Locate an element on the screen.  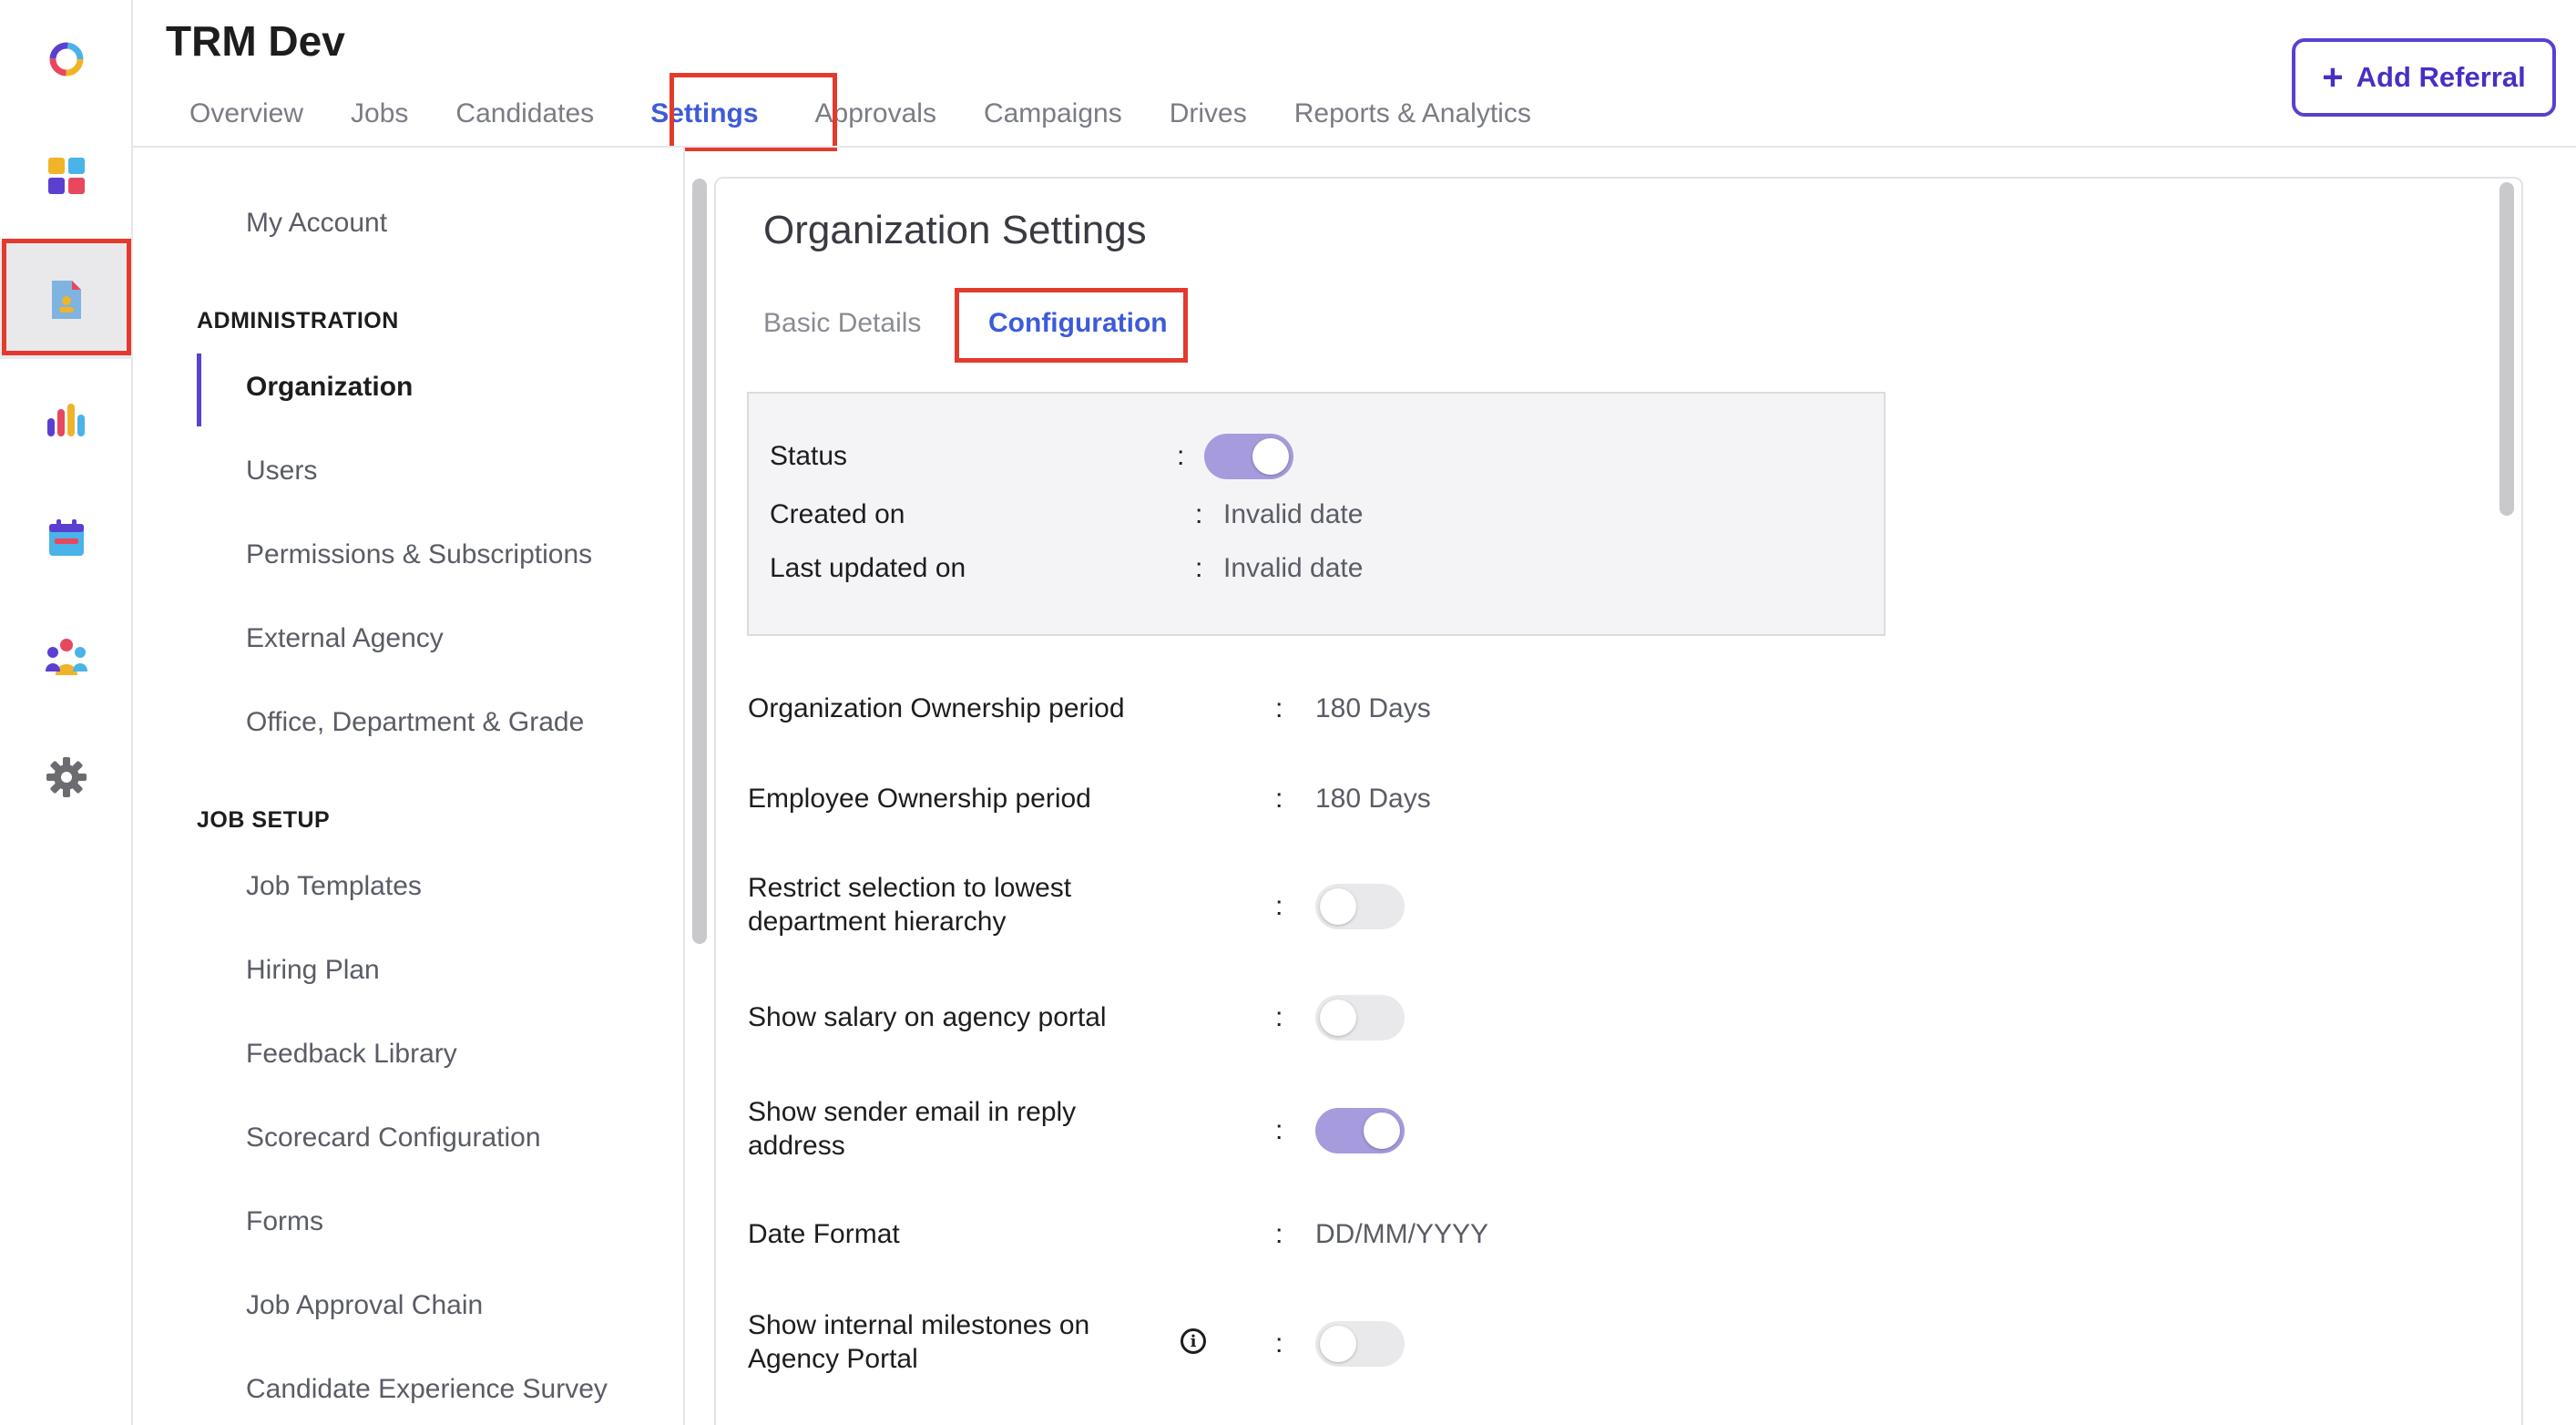
sidebar-item-office-department-grade: Office, Department & Grade is located at coordinates (415, 722).